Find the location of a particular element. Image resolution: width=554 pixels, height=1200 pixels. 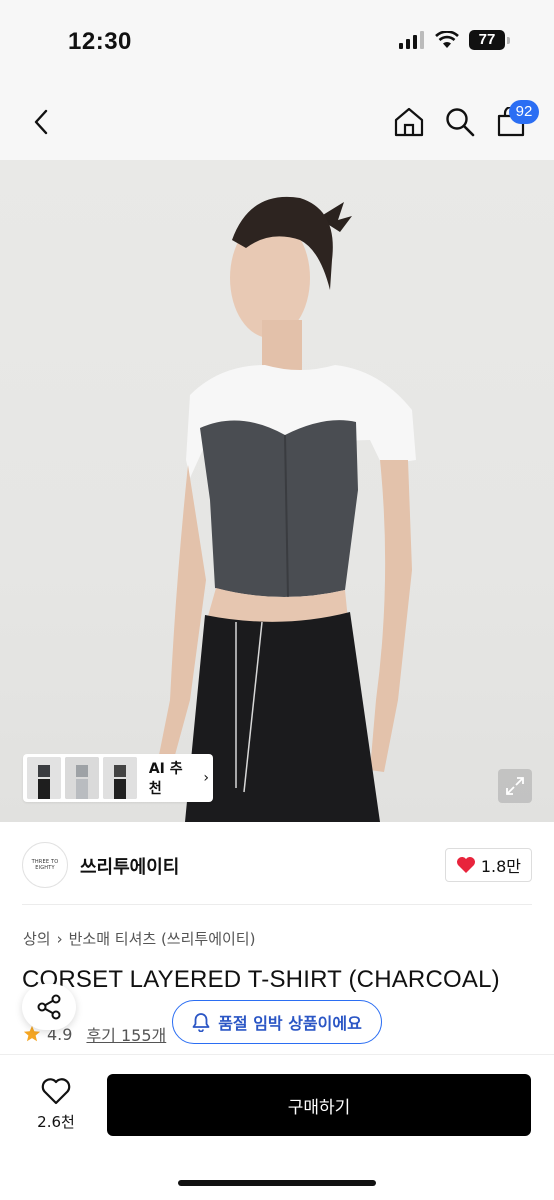

expand-icon is located at coordinates (515, 786).